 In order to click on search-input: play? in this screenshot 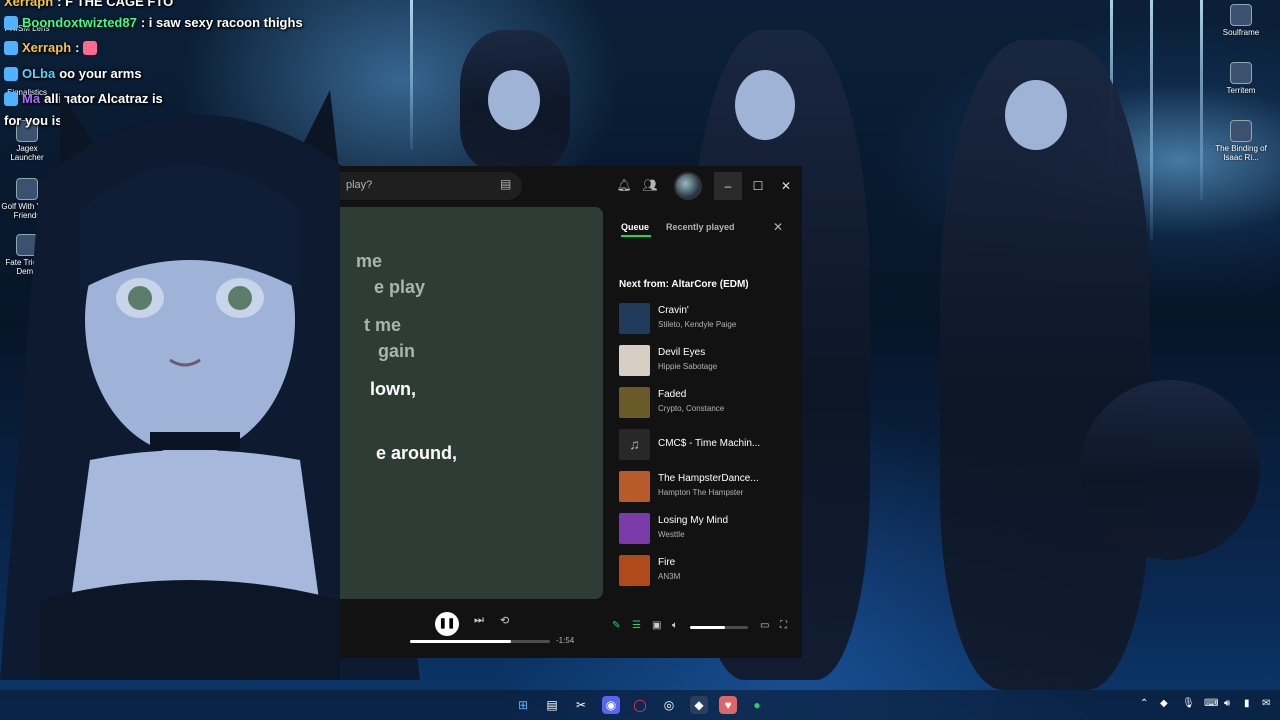, I will do `click(431, 186)`.